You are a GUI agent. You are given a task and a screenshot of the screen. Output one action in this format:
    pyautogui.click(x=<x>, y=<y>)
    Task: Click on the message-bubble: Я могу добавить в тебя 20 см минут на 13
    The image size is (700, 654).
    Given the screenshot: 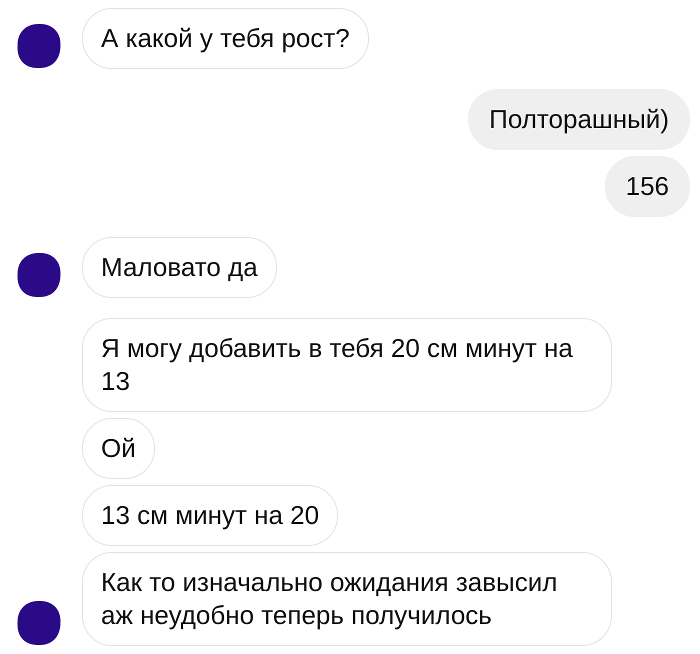 What is the action you would take?
    pyautogui.click(x=347, y=365)
    